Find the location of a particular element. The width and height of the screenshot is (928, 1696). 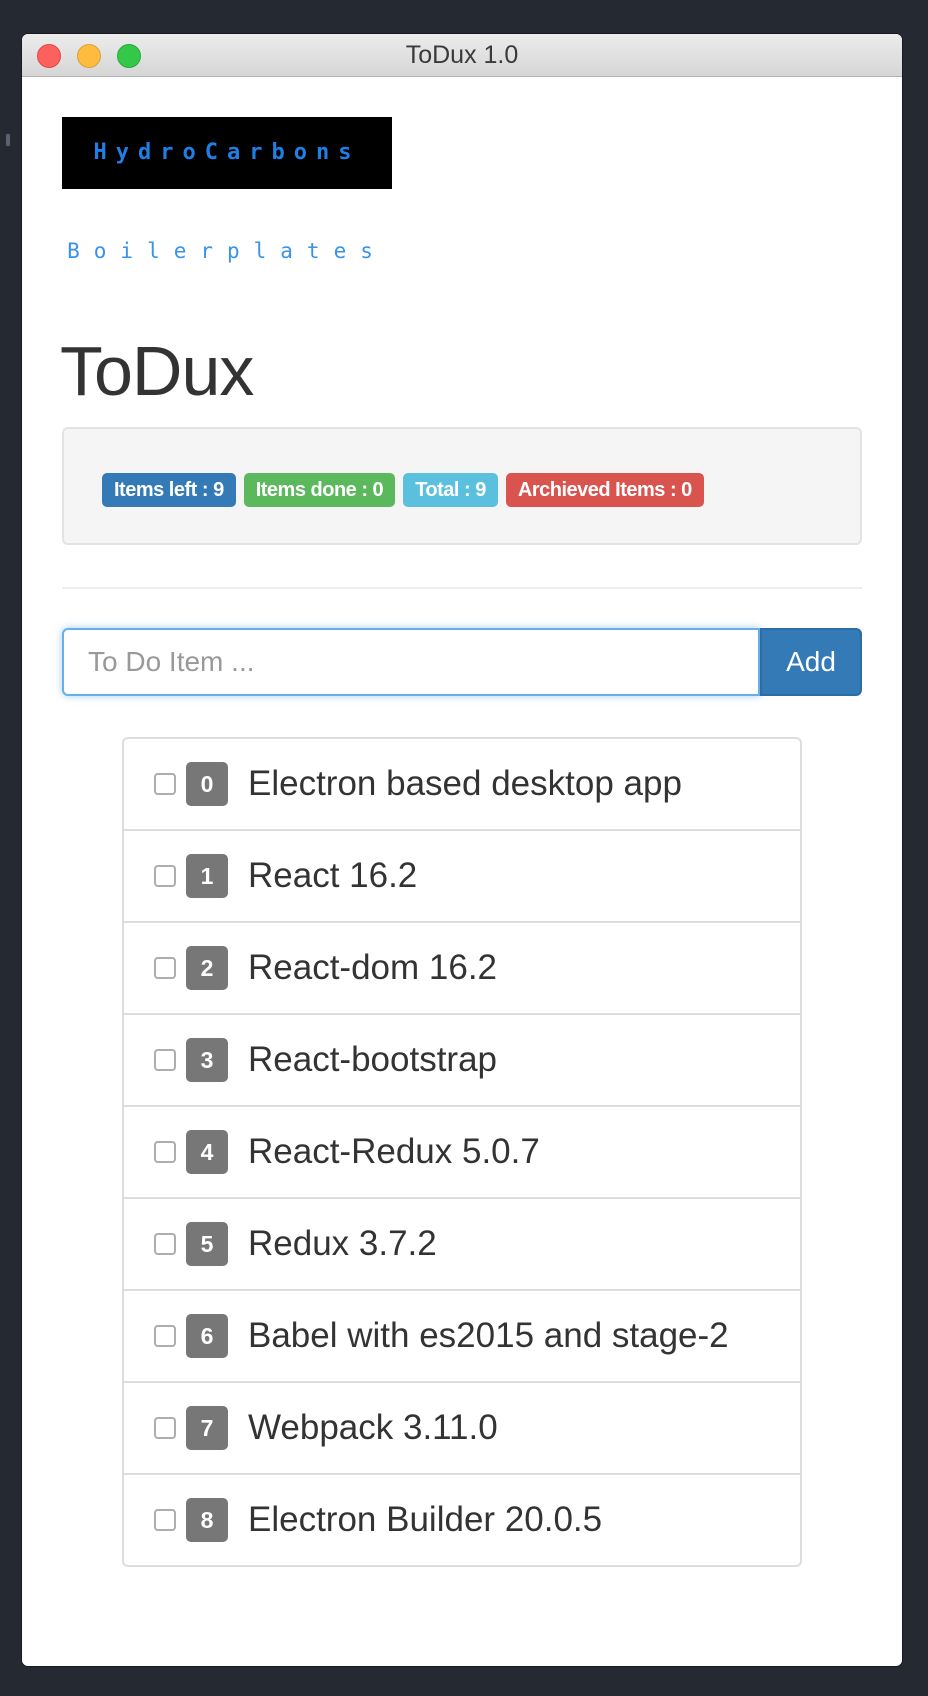

todo-list-item: 1 React 16.2 is located at coordinates (462, 875).